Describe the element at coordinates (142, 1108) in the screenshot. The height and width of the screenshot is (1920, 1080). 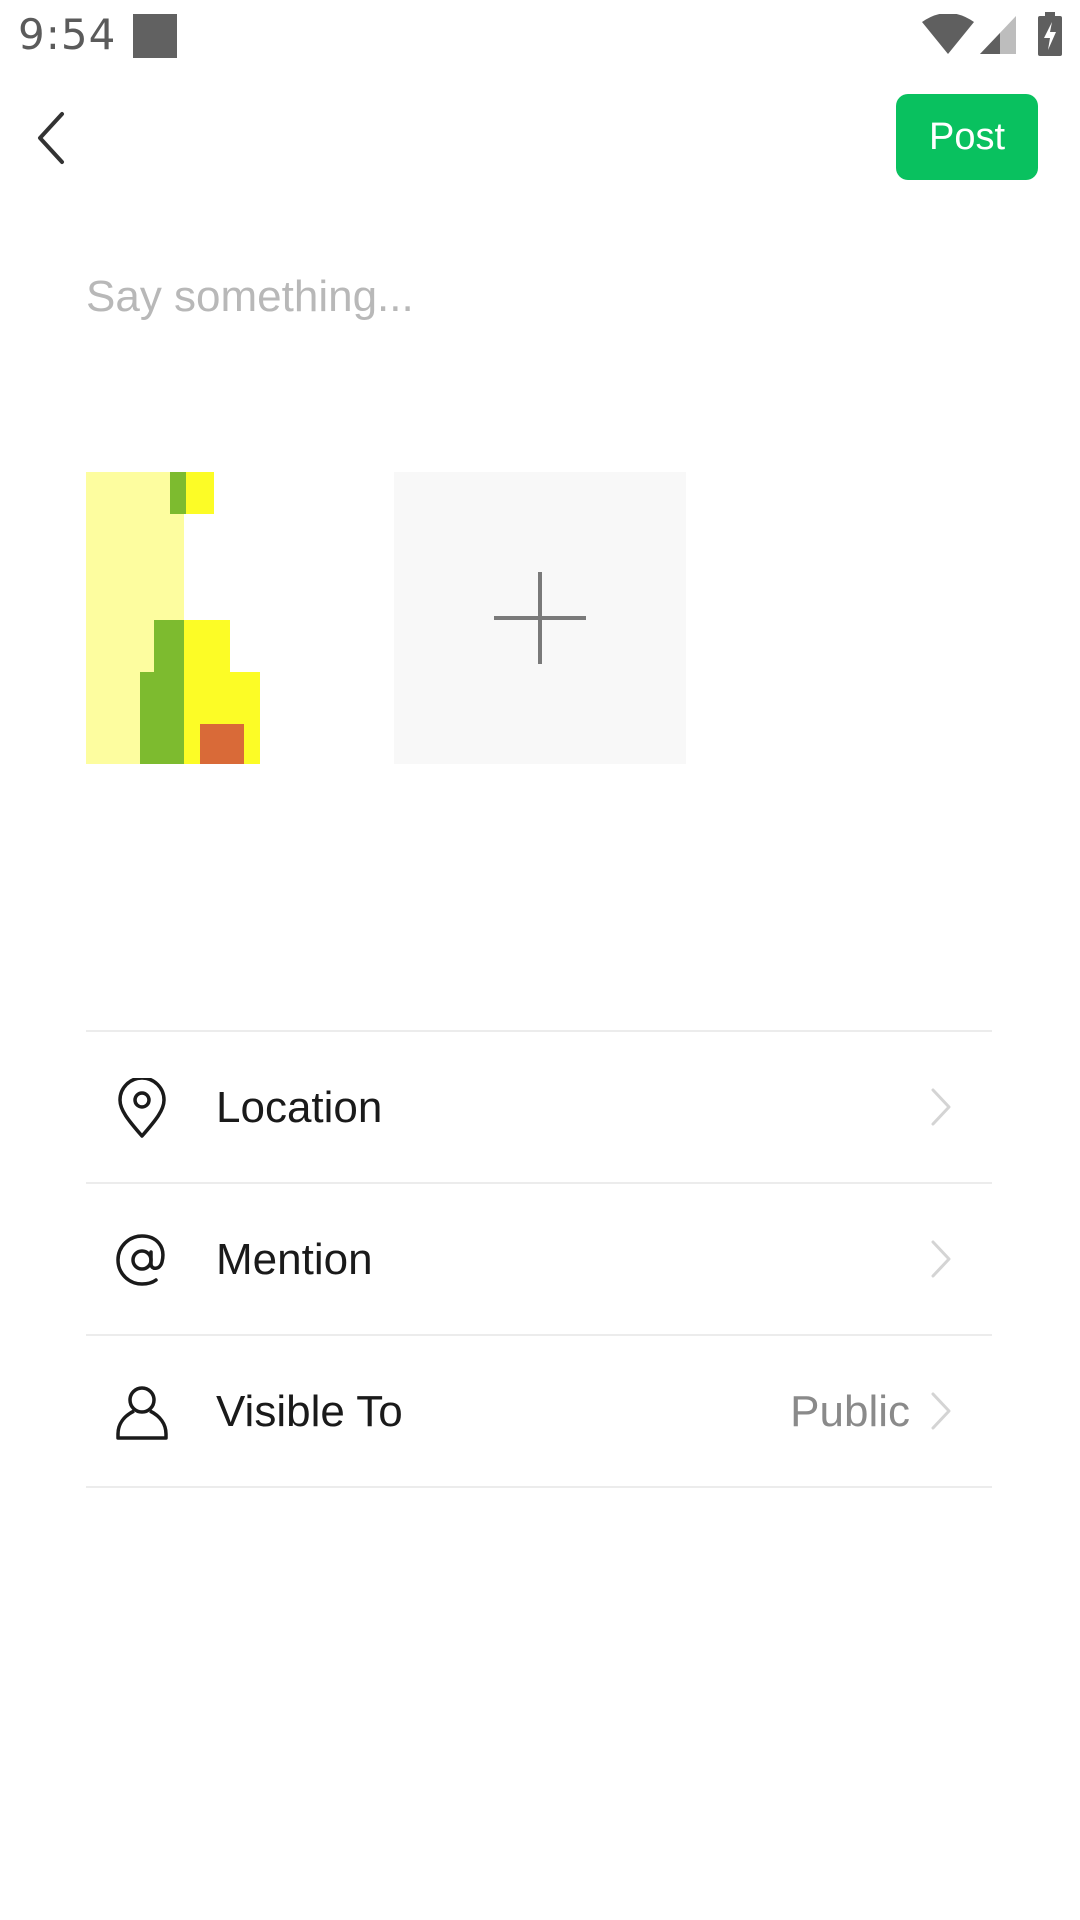
I see `location-pin-icon` at that location.